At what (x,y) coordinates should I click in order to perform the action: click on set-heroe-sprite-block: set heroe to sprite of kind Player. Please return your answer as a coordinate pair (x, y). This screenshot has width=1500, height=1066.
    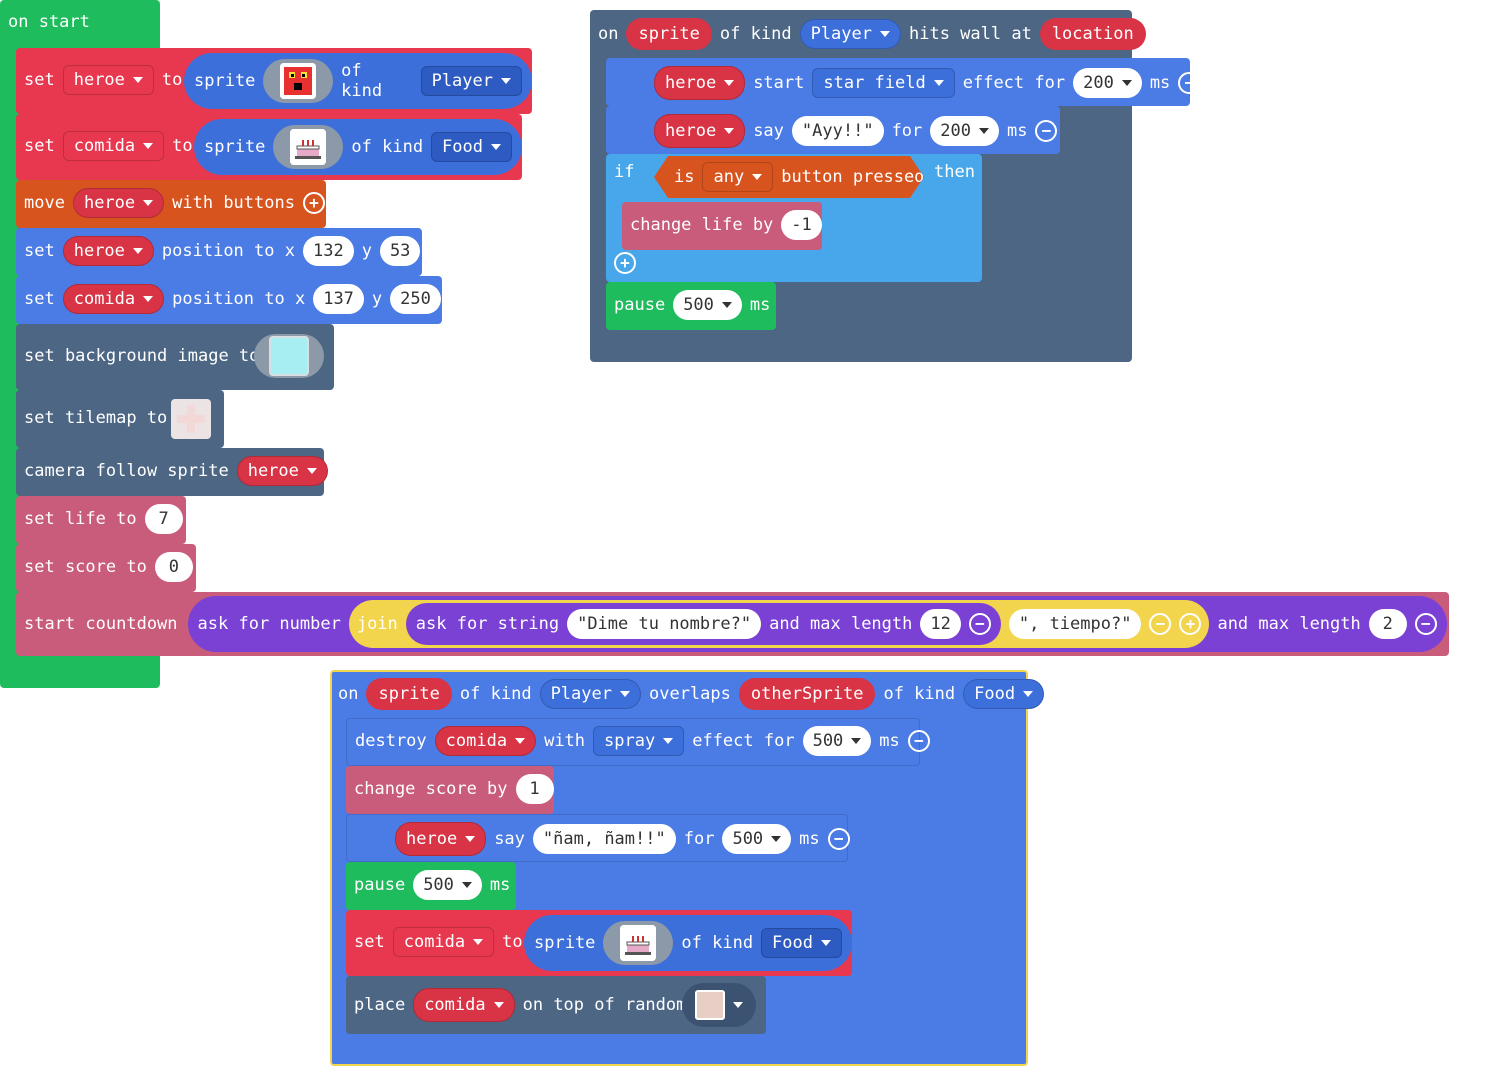
    Looking at the image, I should click on (274, 81).